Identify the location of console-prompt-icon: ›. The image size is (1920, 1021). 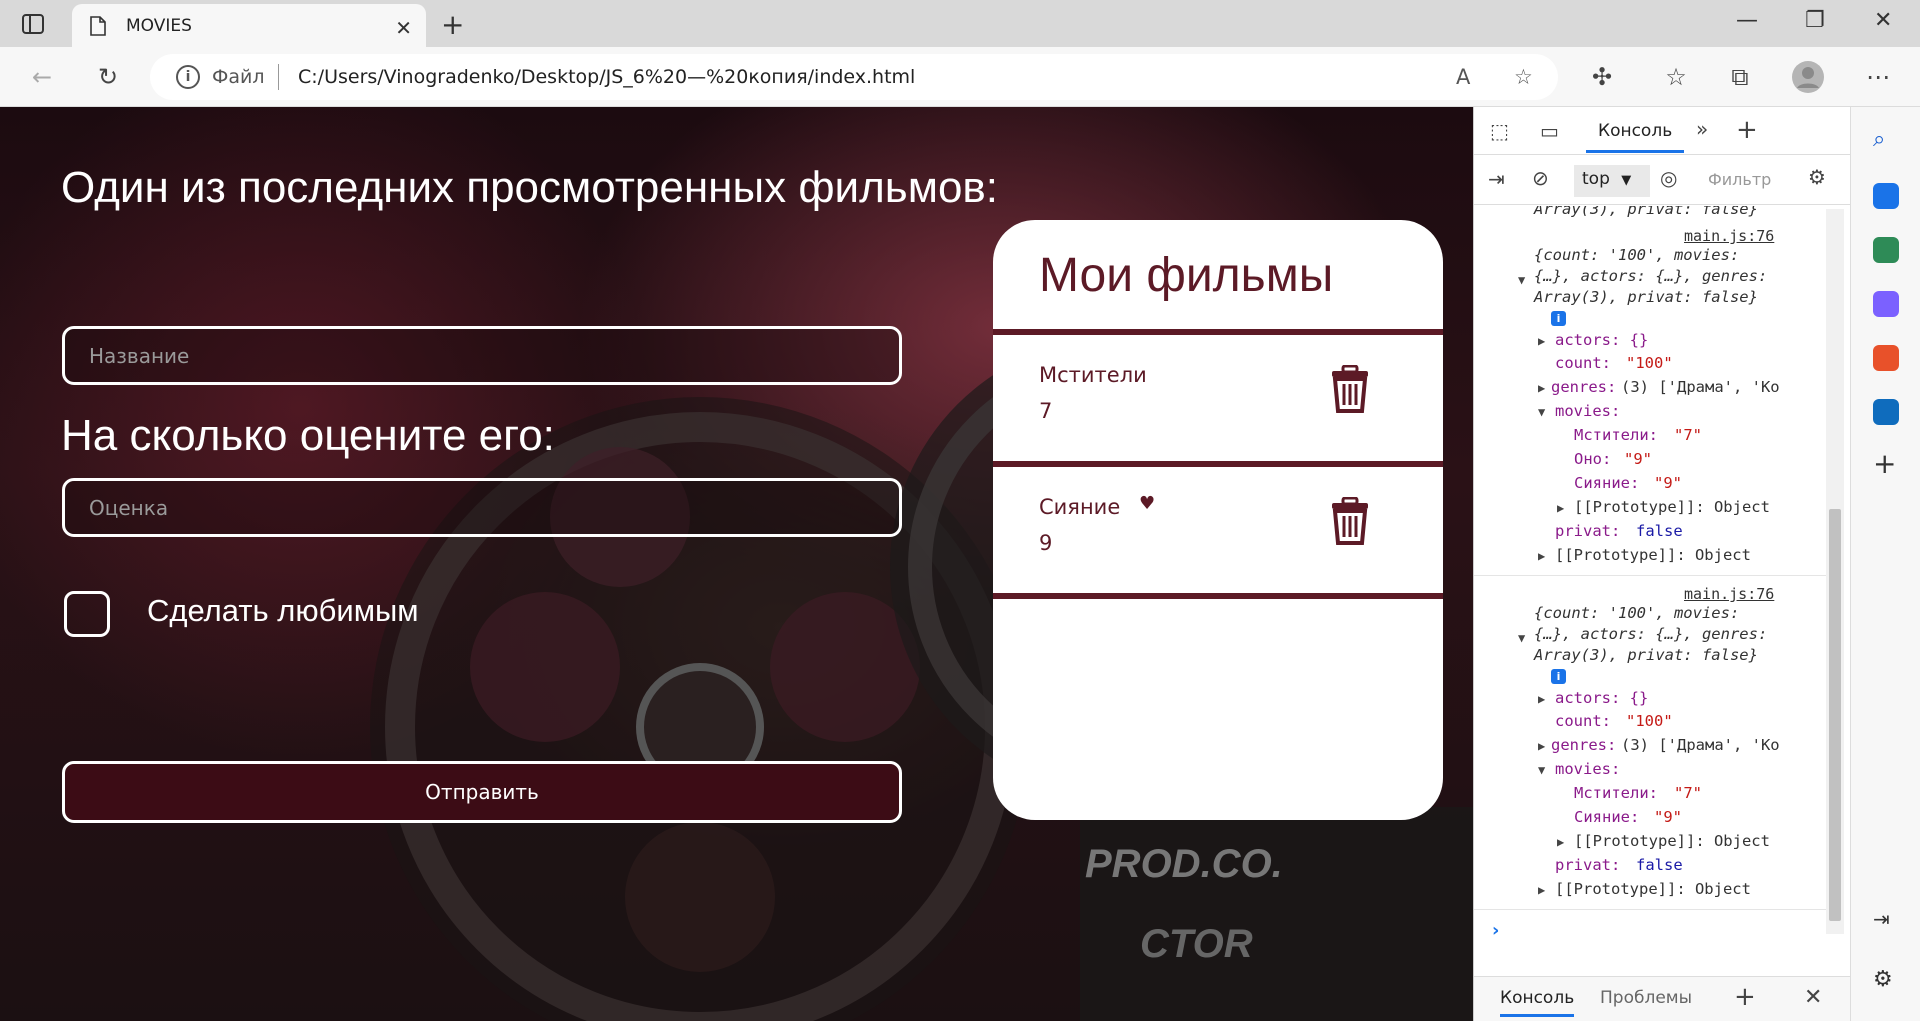
(1495, 930).